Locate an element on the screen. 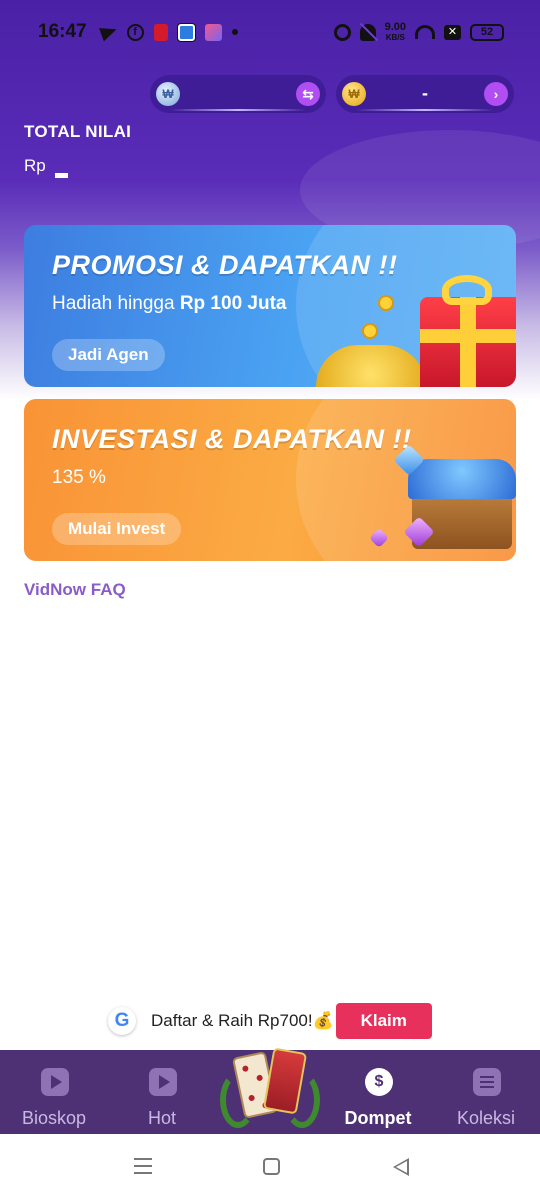 The height and width of the screenshot is (1200, 540). app-icon is located at coordinates (213, 32).